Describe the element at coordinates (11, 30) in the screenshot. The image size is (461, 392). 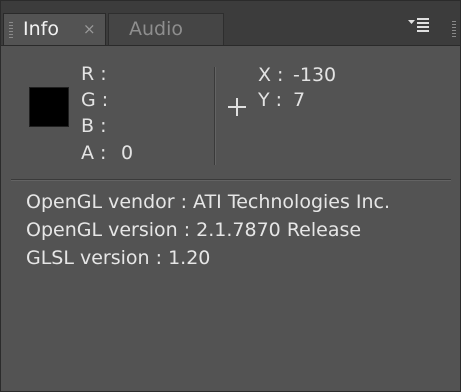
I see `tab-grip-handle` at that location.